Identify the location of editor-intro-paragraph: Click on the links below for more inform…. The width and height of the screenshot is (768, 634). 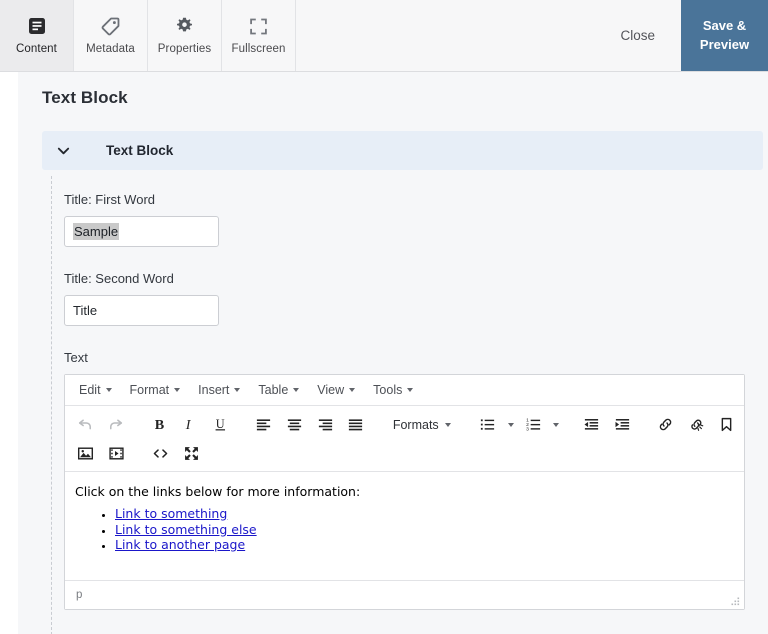
(218, 491).